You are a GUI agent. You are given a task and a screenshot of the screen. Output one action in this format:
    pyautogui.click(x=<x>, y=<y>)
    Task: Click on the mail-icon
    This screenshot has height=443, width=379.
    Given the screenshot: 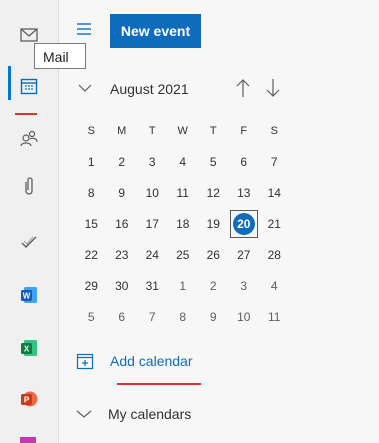 What is the action you would take?
    pyautogui.click(x=29, y=35)
    